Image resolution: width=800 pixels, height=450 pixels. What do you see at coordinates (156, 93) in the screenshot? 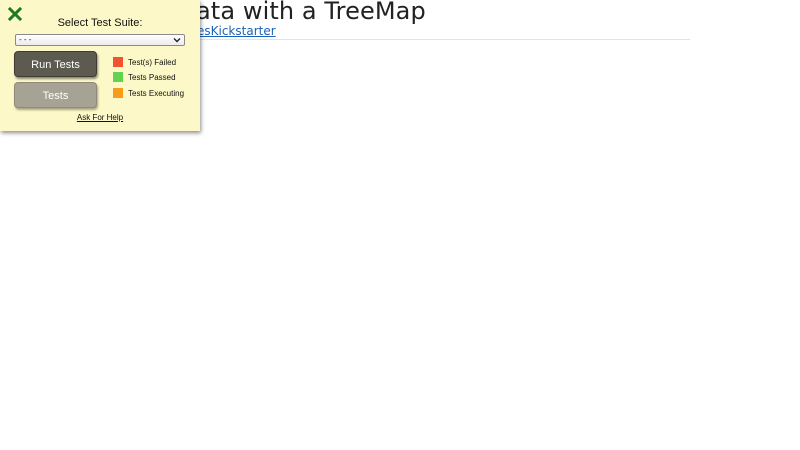
I see `legend-label-executing: Tests Executing` at bounding box center [156, 93].